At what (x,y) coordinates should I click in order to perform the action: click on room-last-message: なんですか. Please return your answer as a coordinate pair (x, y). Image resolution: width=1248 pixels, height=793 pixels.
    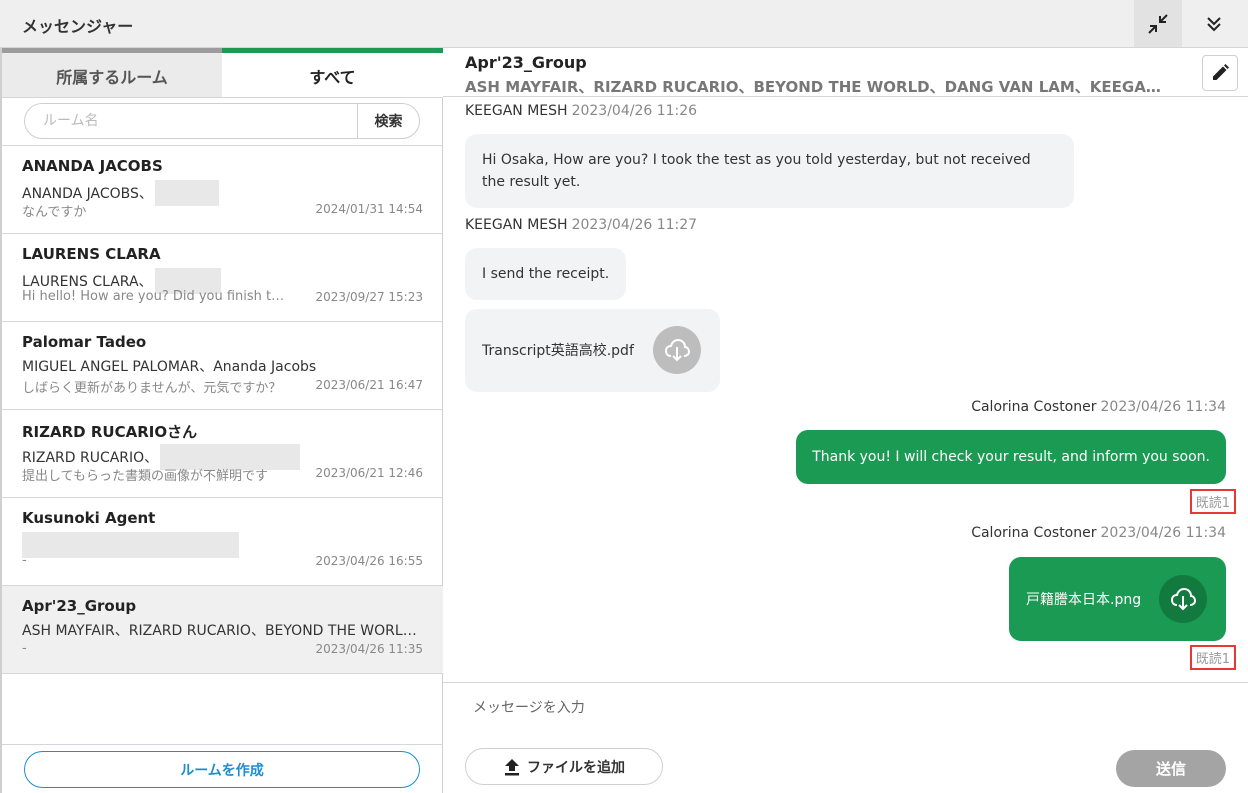
    Looking at the image, I should click on (54, 212).